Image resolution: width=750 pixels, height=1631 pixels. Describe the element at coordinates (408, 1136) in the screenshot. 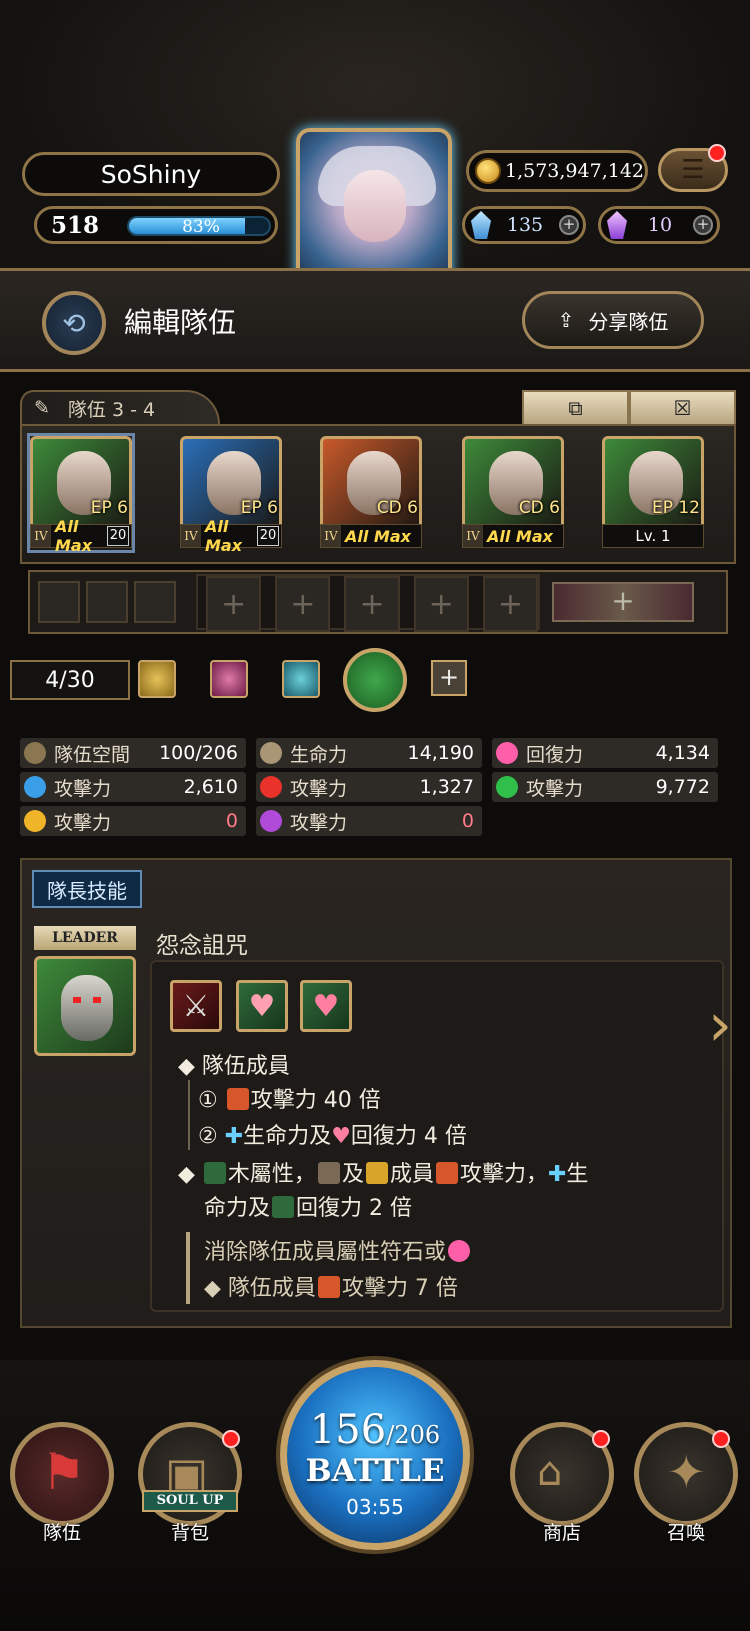

I see `skill-text: 回復力 4 倍` at that location.